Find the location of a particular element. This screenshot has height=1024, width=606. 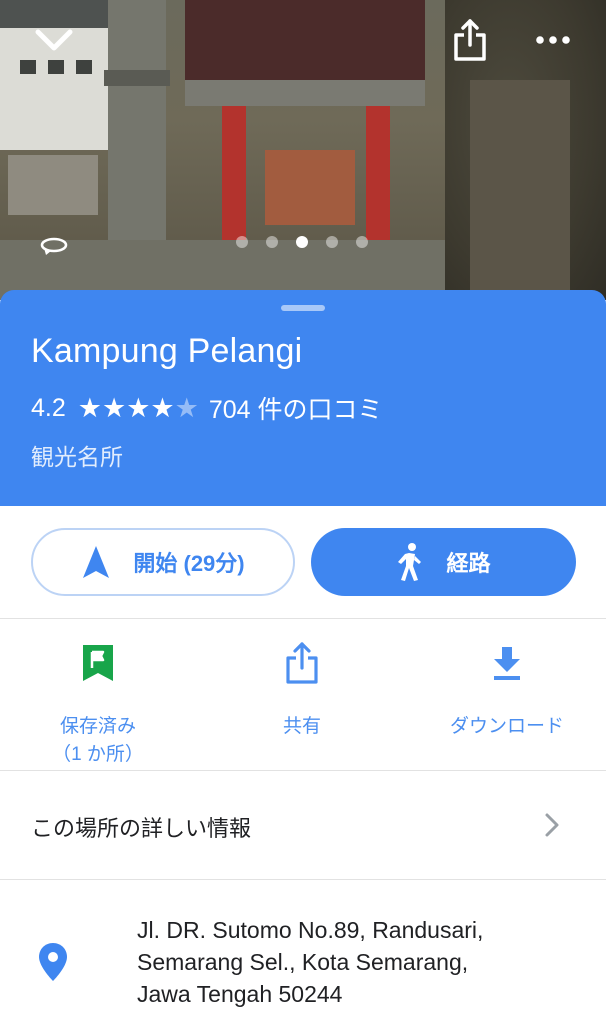

photo-dot-active is located at coordinates (302, 242).